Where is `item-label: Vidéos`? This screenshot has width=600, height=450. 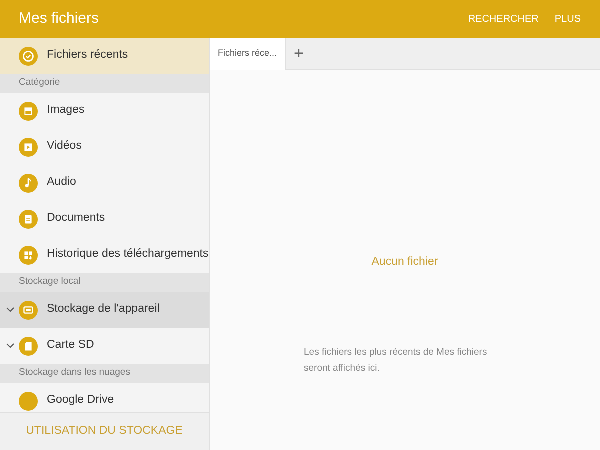
item-label: Vidéos is located at coordinates (64, 146).